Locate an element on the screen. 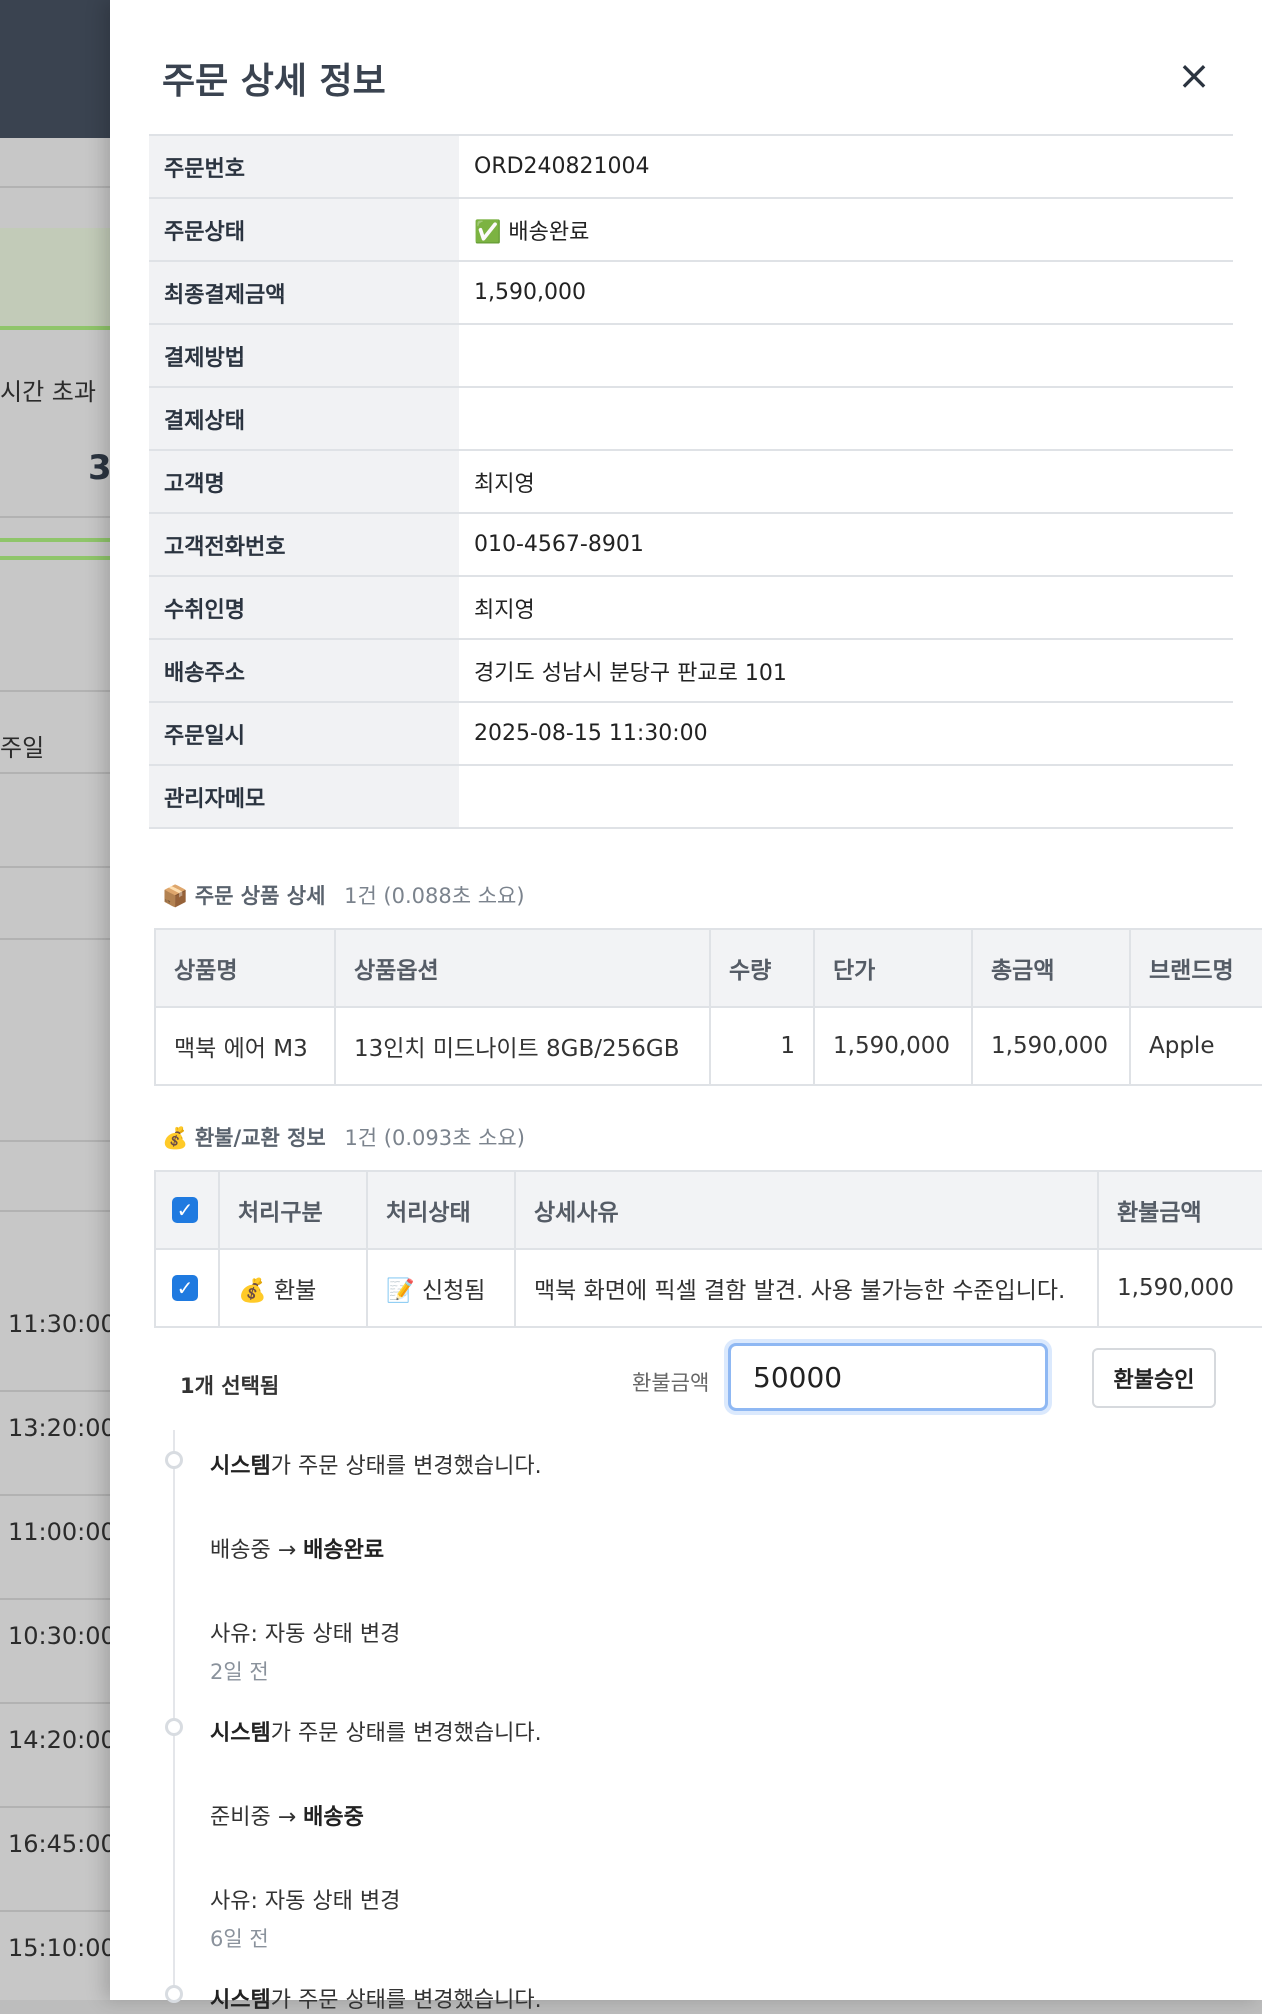 The width and height of the screenshot is (1262, 2014). background-number: 3 is located at coordinates (99, 468).